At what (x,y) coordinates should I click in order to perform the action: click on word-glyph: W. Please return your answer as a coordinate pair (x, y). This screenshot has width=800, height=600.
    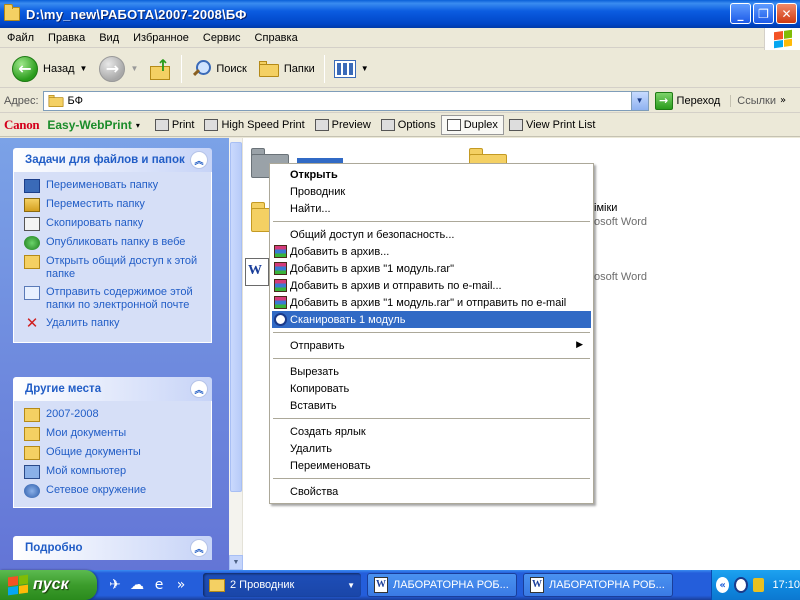
    Looking at the image, I should click on (255, 270).